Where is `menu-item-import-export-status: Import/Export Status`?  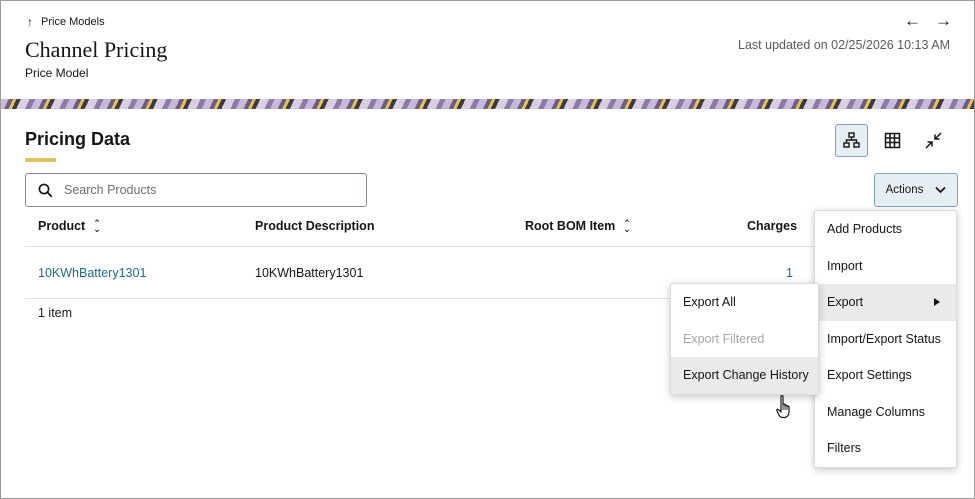
menu-item-import-export-status: Import/Export Status is located at coordinates (885, 339).